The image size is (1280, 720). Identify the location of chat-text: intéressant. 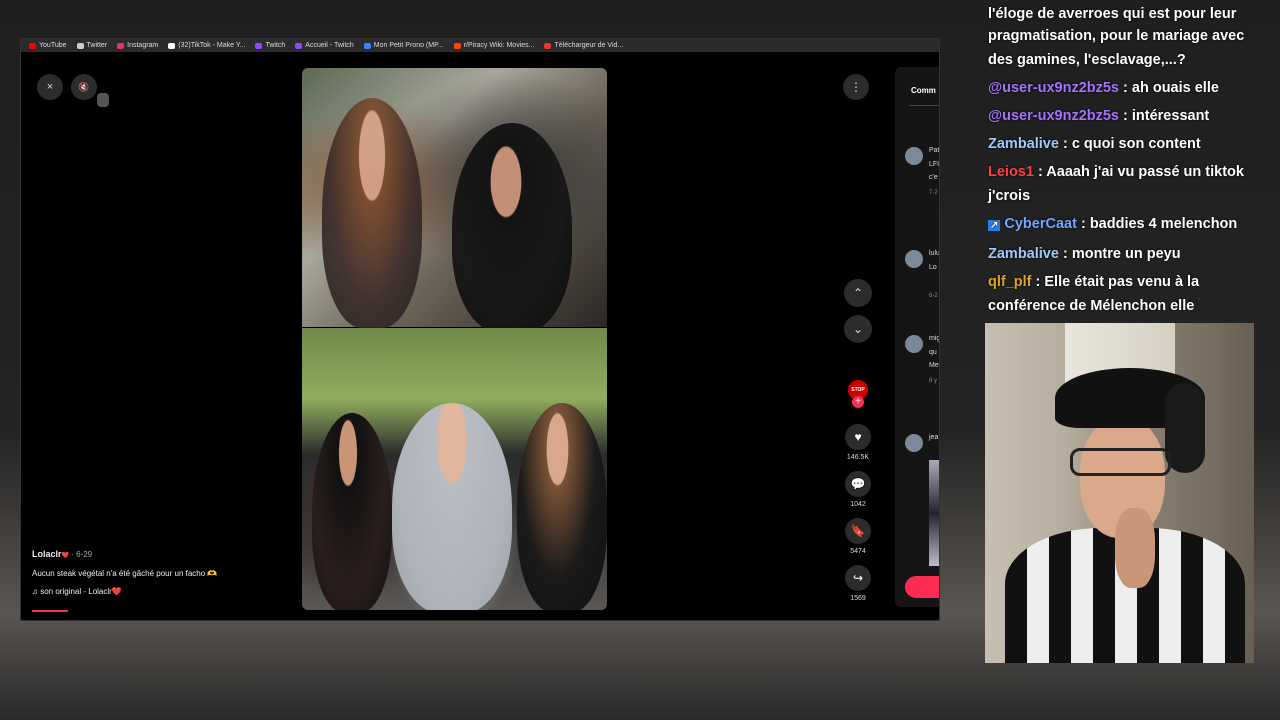
(1170, 116).